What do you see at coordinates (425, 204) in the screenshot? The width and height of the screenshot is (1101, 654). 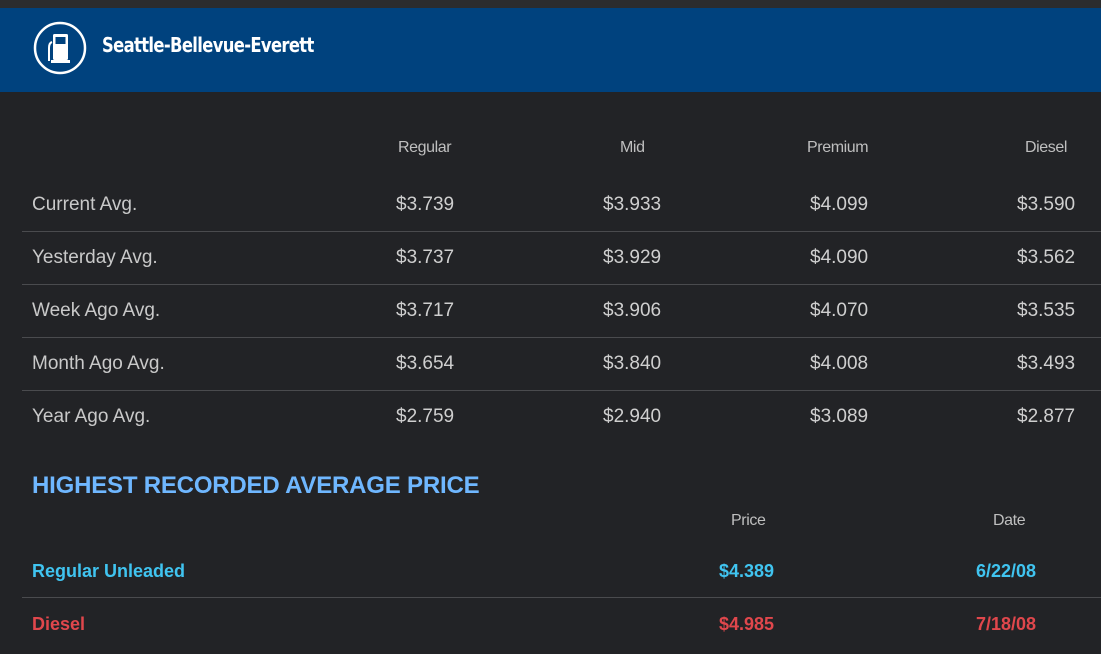 I see `regular-price: $3.739` at bounding box center [425, 204].